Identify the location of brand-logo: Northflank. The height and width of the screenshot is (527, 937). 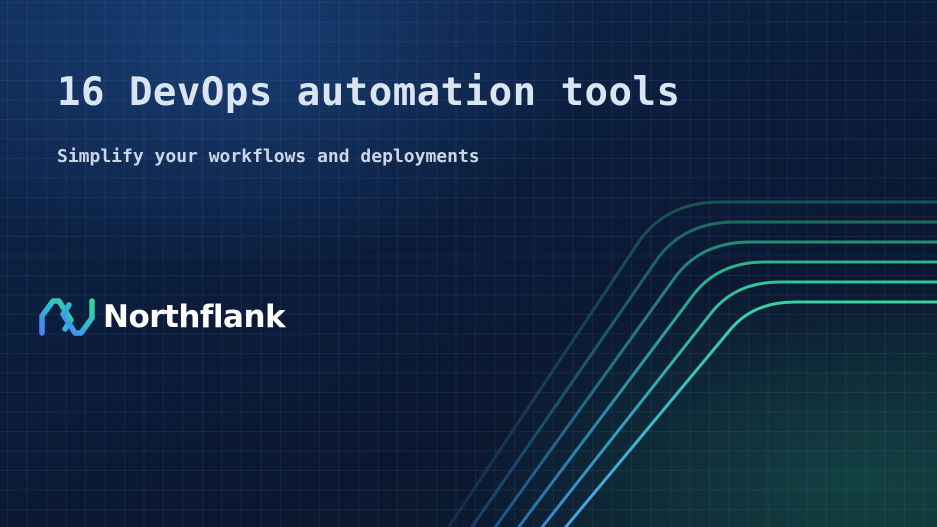
(161, 317).